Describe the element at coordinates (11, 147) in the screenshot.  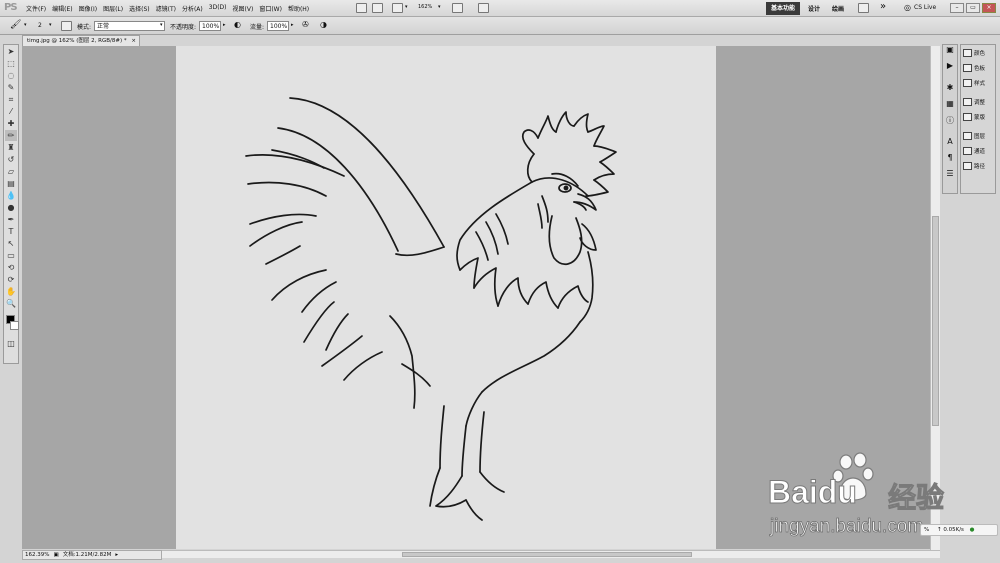
I see `clone-stamp-tool-icon: ♜` at that location.